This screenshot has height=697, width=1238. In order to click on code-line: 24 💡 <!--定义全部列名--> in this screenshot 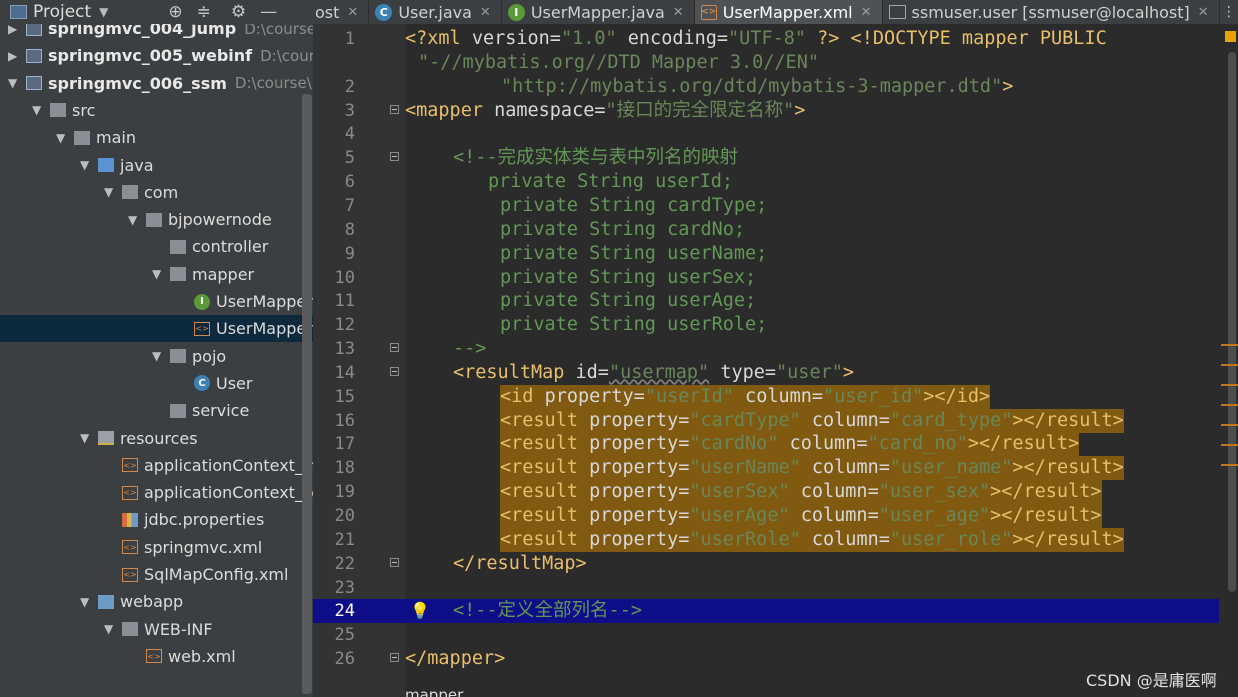, I will do `click(775, 611)`.